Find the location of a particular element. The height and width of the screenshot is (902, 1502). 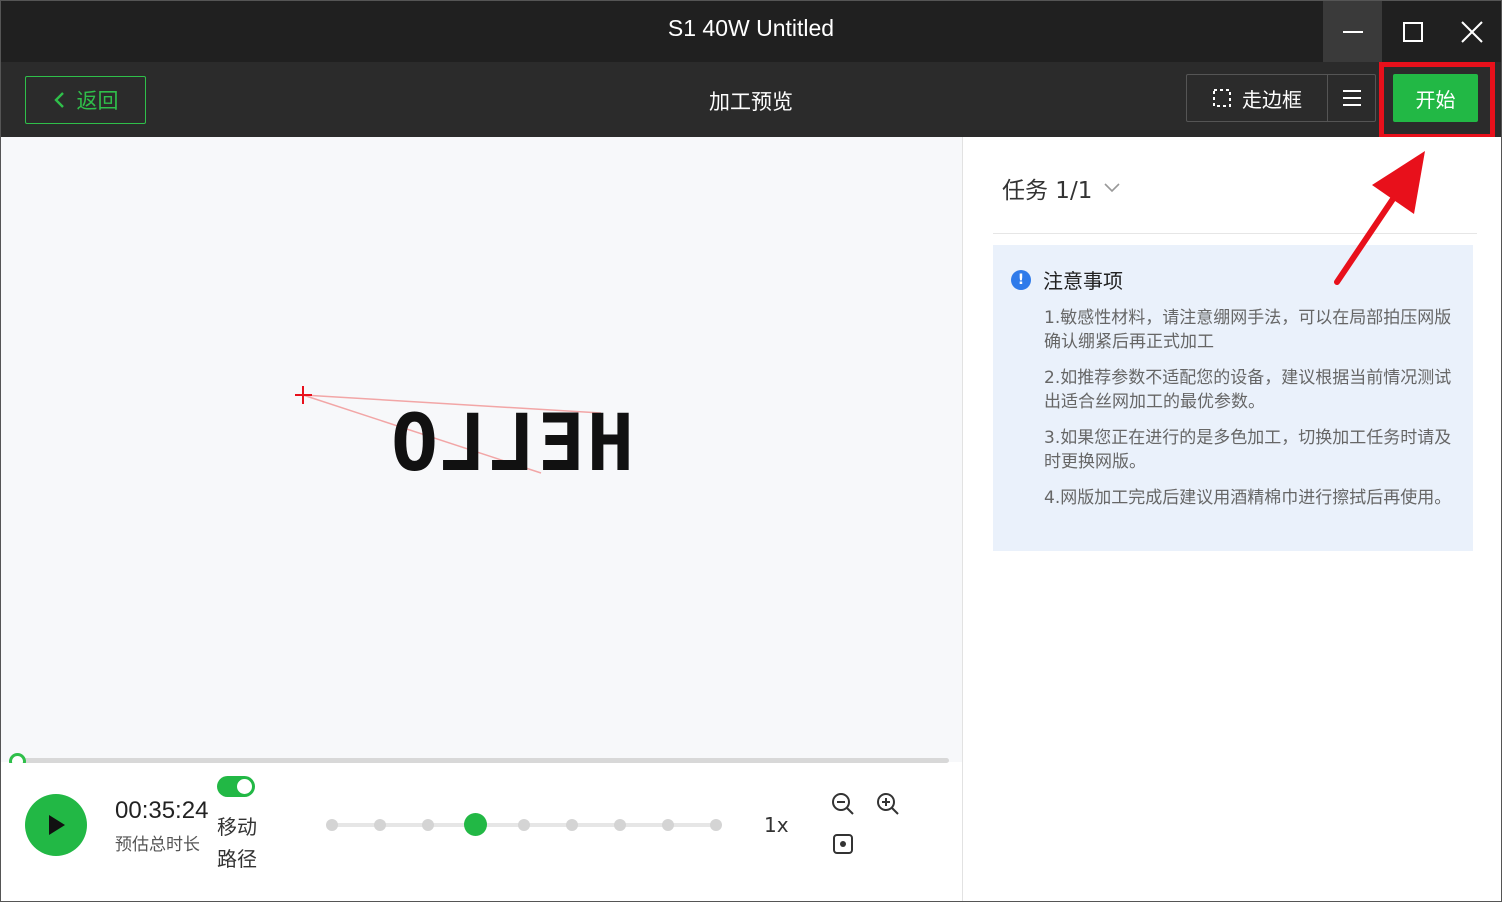

annotation-arrow-icon is located at coordinates (1379, 218).